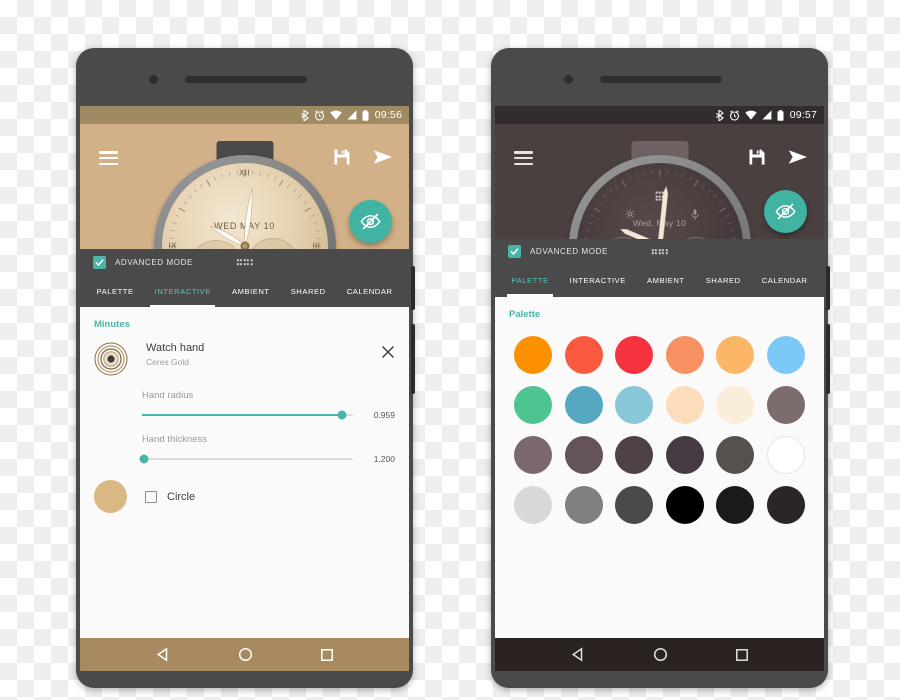  I want to click on numeral-ix: IX, so click(172, 245).